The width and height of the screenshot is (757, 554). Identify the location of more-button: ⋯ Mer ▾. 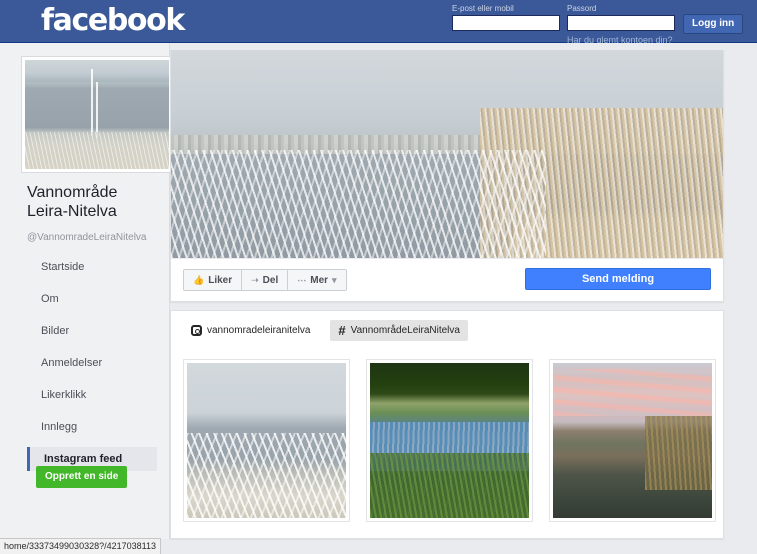
(317, 280).